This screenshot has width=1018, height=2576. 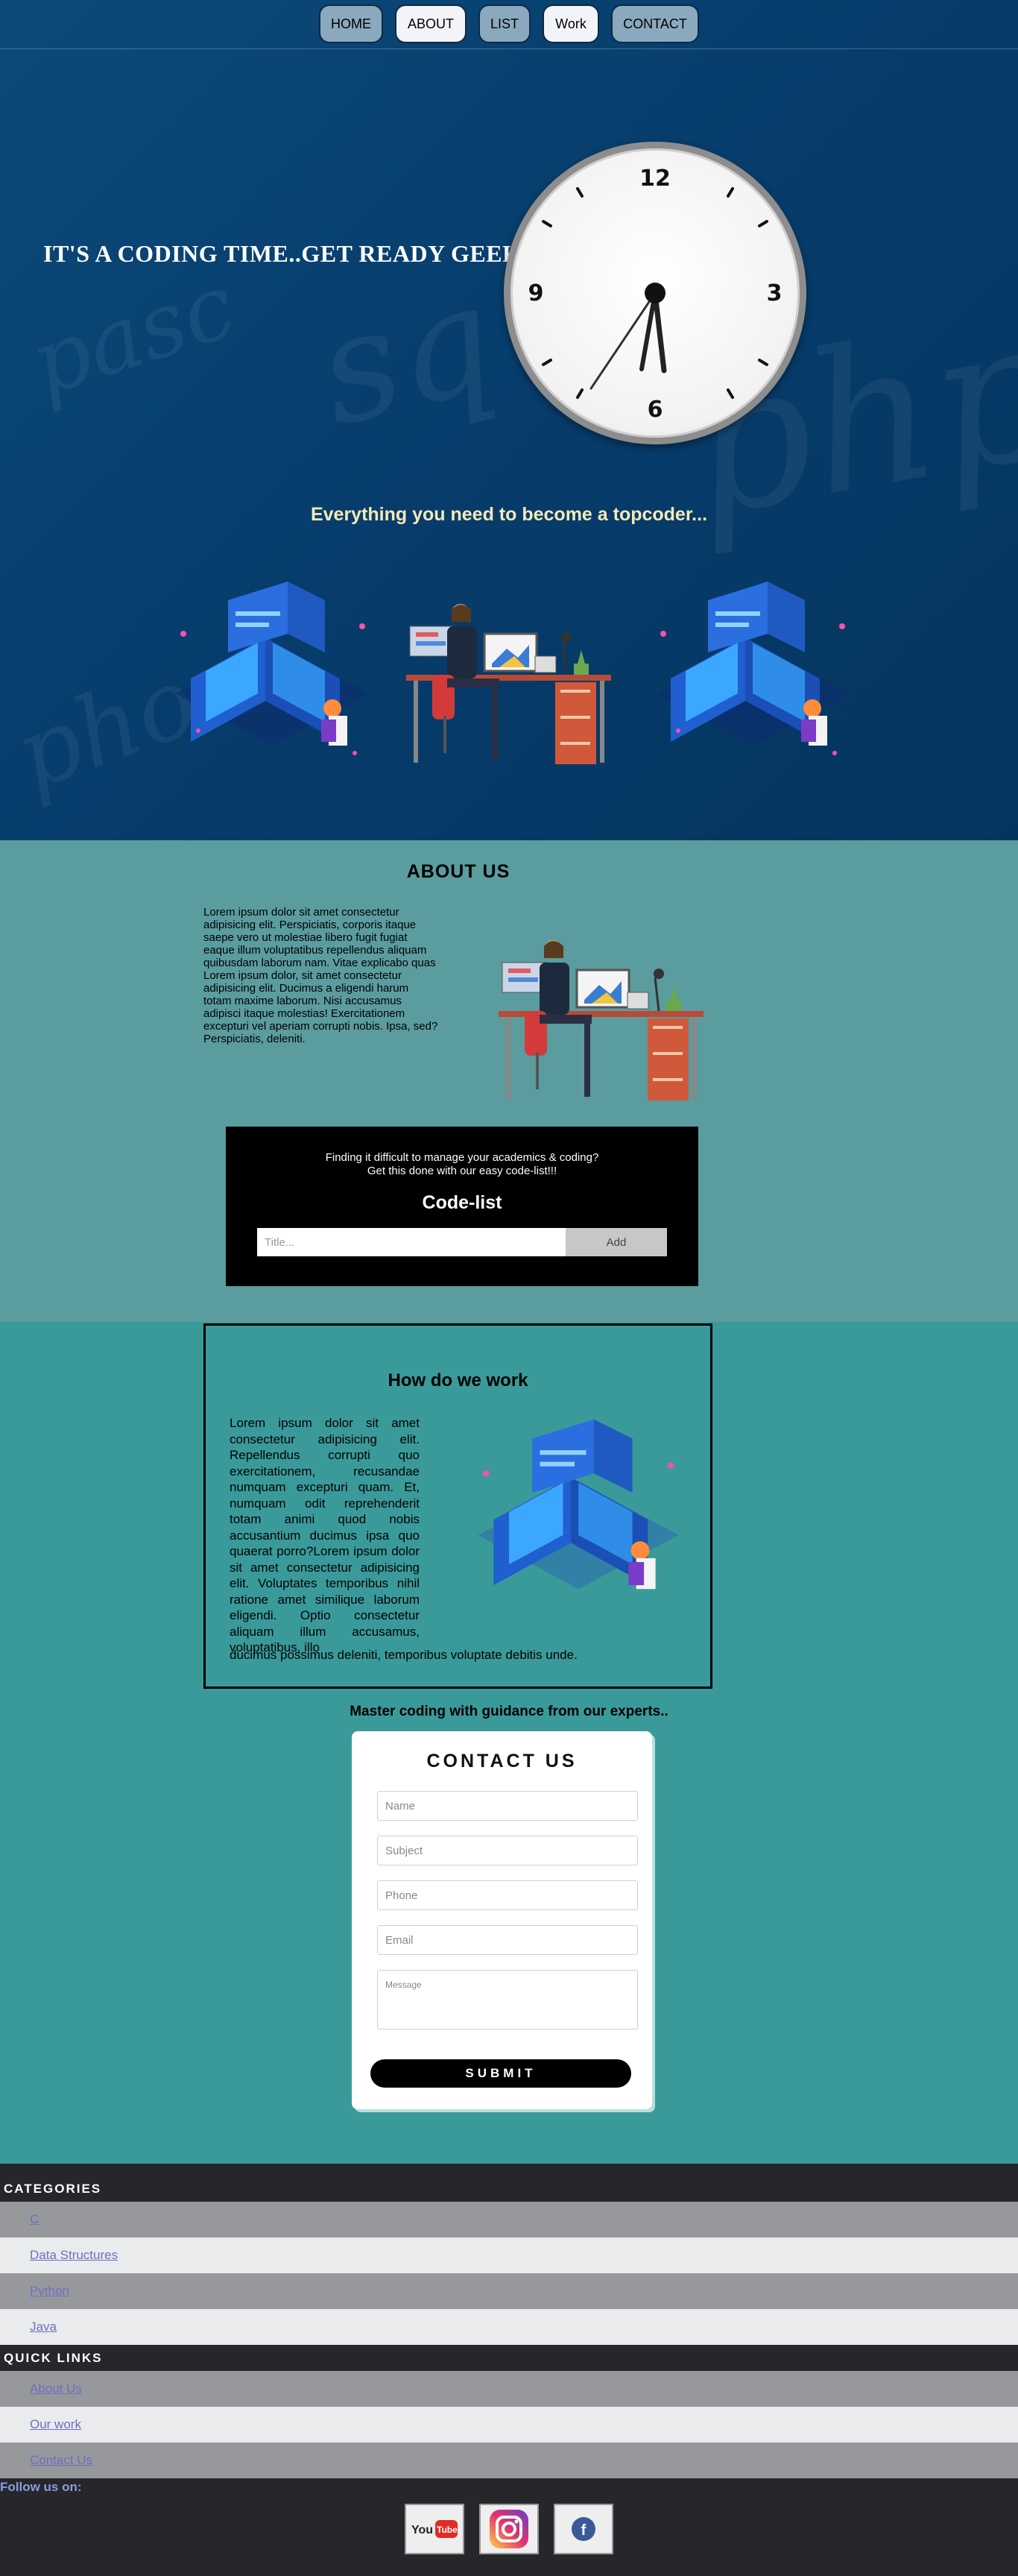 What do you see at coordinates (407, 355) in the screenshot?
I see `hero-decoration: sq` at bounding box center [407, 355].